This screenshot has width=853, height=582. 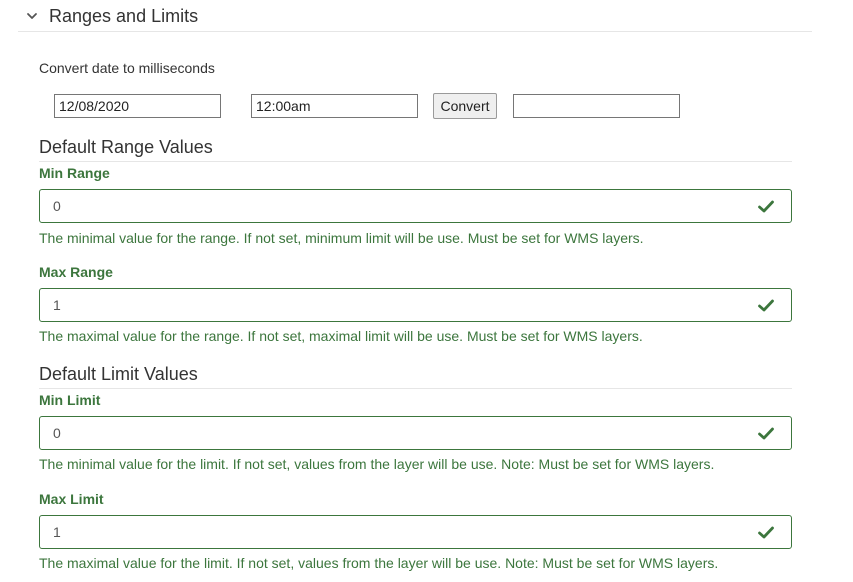 I want to click on date-input, so click(x=137, y=106).